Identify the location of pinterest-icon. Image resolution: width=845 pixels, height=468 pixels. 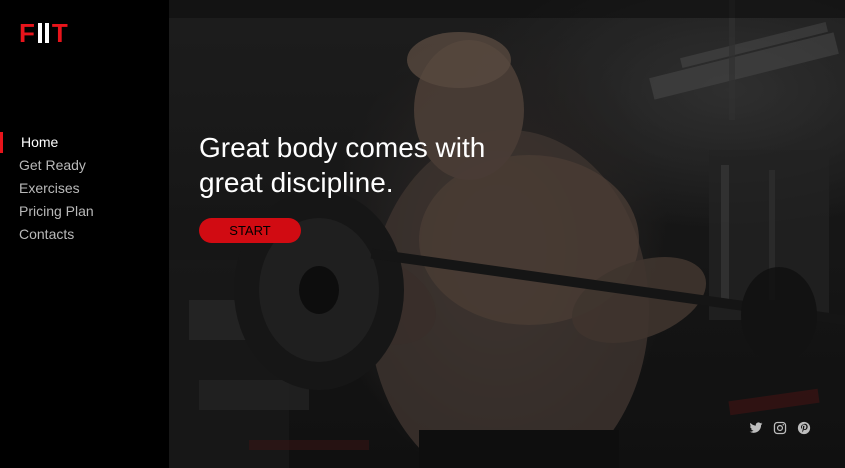
(804, 428).